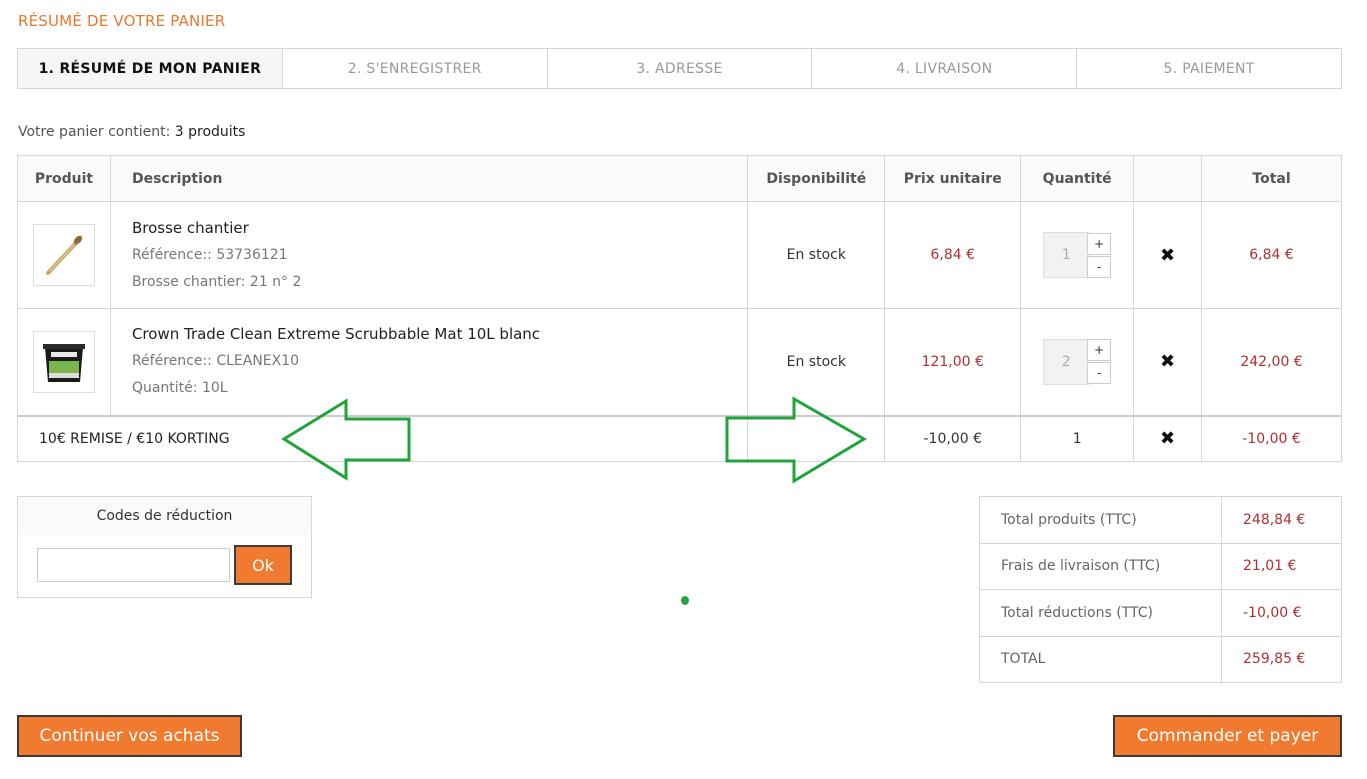  What do you see at coordinates (1077, 178) in the screenshot?
I see `col-quantity: Quantité` at bounding box center [1077, 178].